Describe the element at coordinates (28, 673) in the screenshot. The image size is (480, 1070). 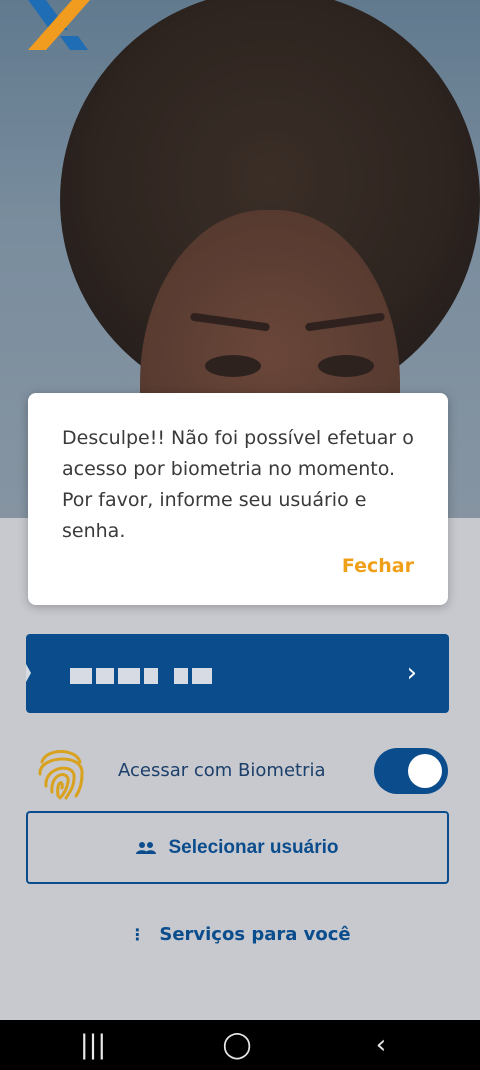
I see `masked-user-marker` at that location.